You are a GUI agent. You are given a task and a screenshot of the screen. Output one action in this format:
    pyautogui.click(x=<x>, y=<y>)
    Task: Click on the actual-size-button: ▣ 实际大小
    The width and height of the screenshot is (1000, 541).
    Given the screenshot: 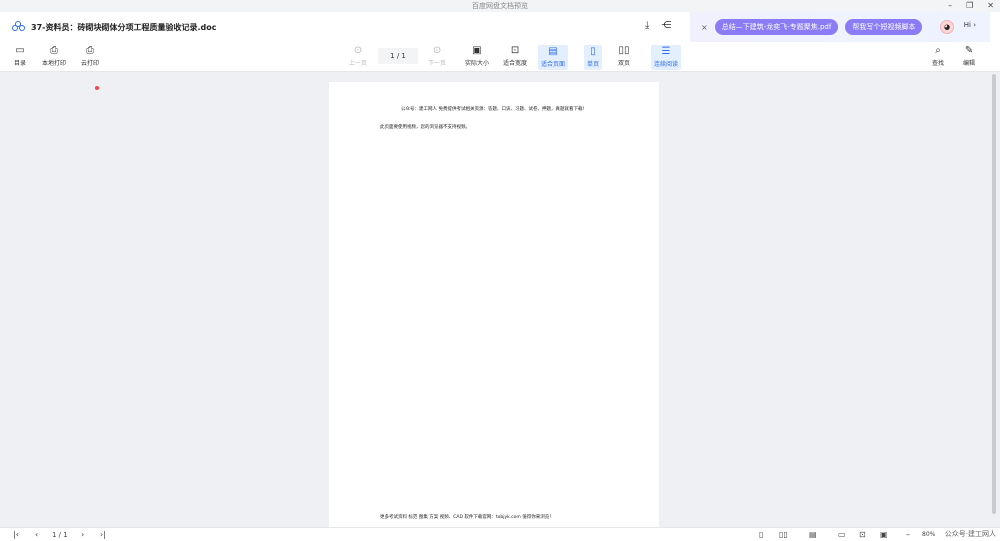 What is the action you would take?
    pyautogui.click(x=477, y=56)
    